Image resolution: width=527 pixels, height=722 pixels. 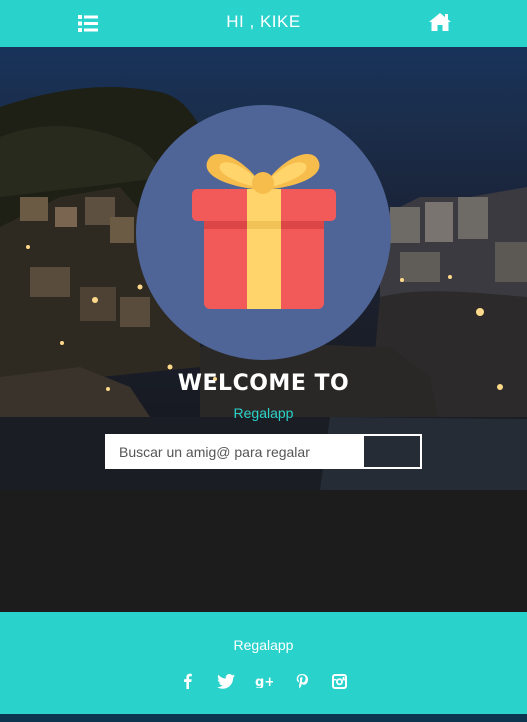 What do you see at coordinates (263, 383) in the screenshot?
I see `welcome-heading: WELCOME TO` at bounding box center [263, 383].